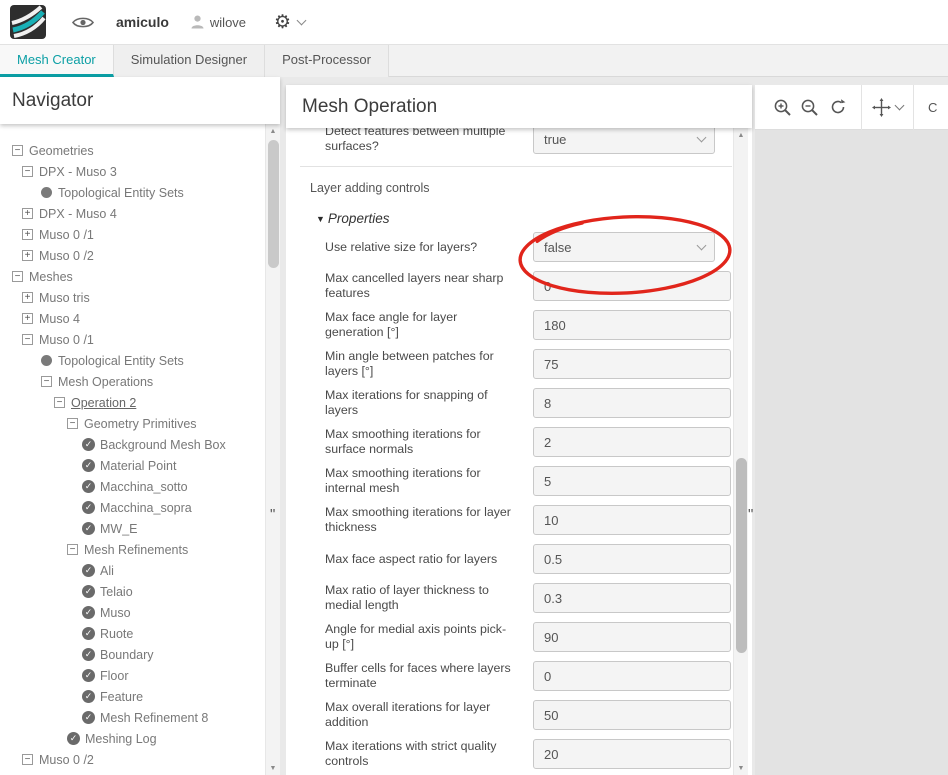  Describe the element at coordinates (632, 559) in the screenshot. I see `max-face-aspect-ratio-input` at that location.